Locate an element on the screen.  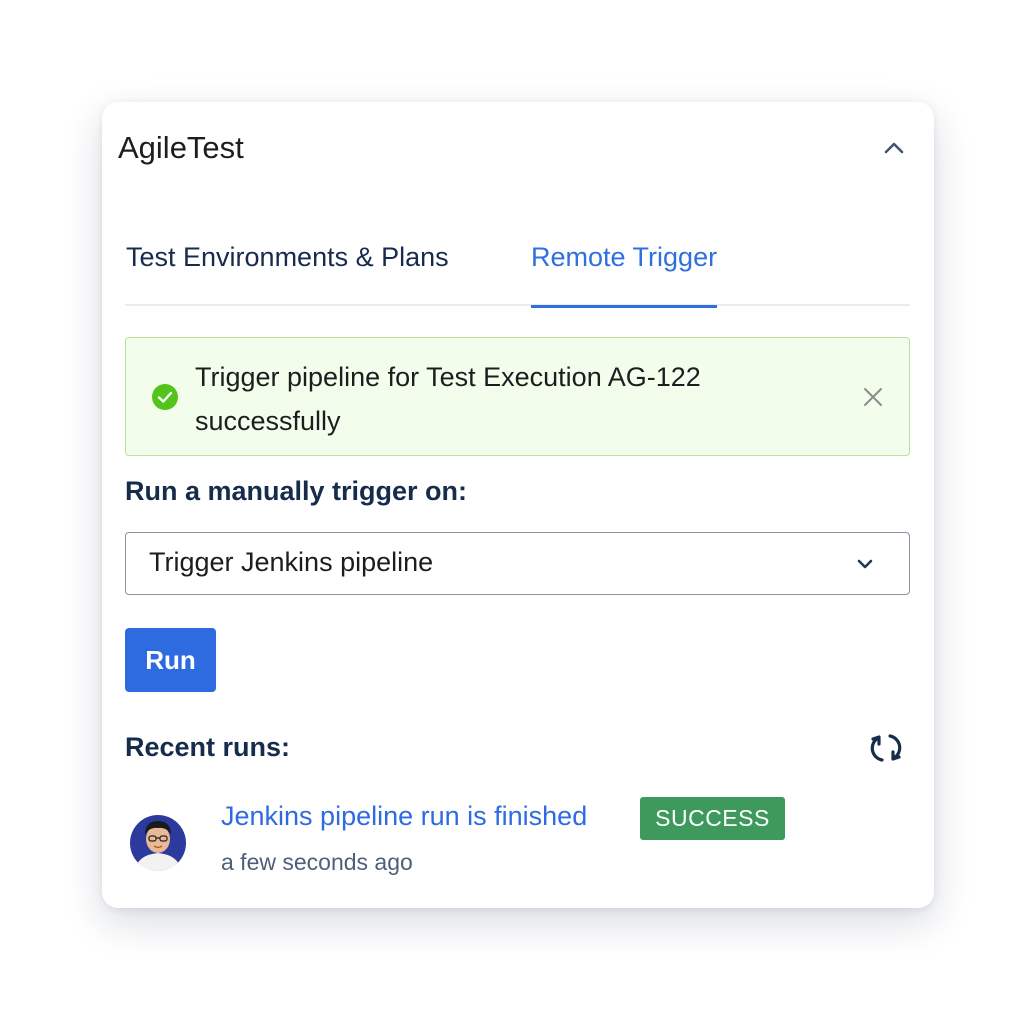
refresh-button is located at coordinates (886, 748).